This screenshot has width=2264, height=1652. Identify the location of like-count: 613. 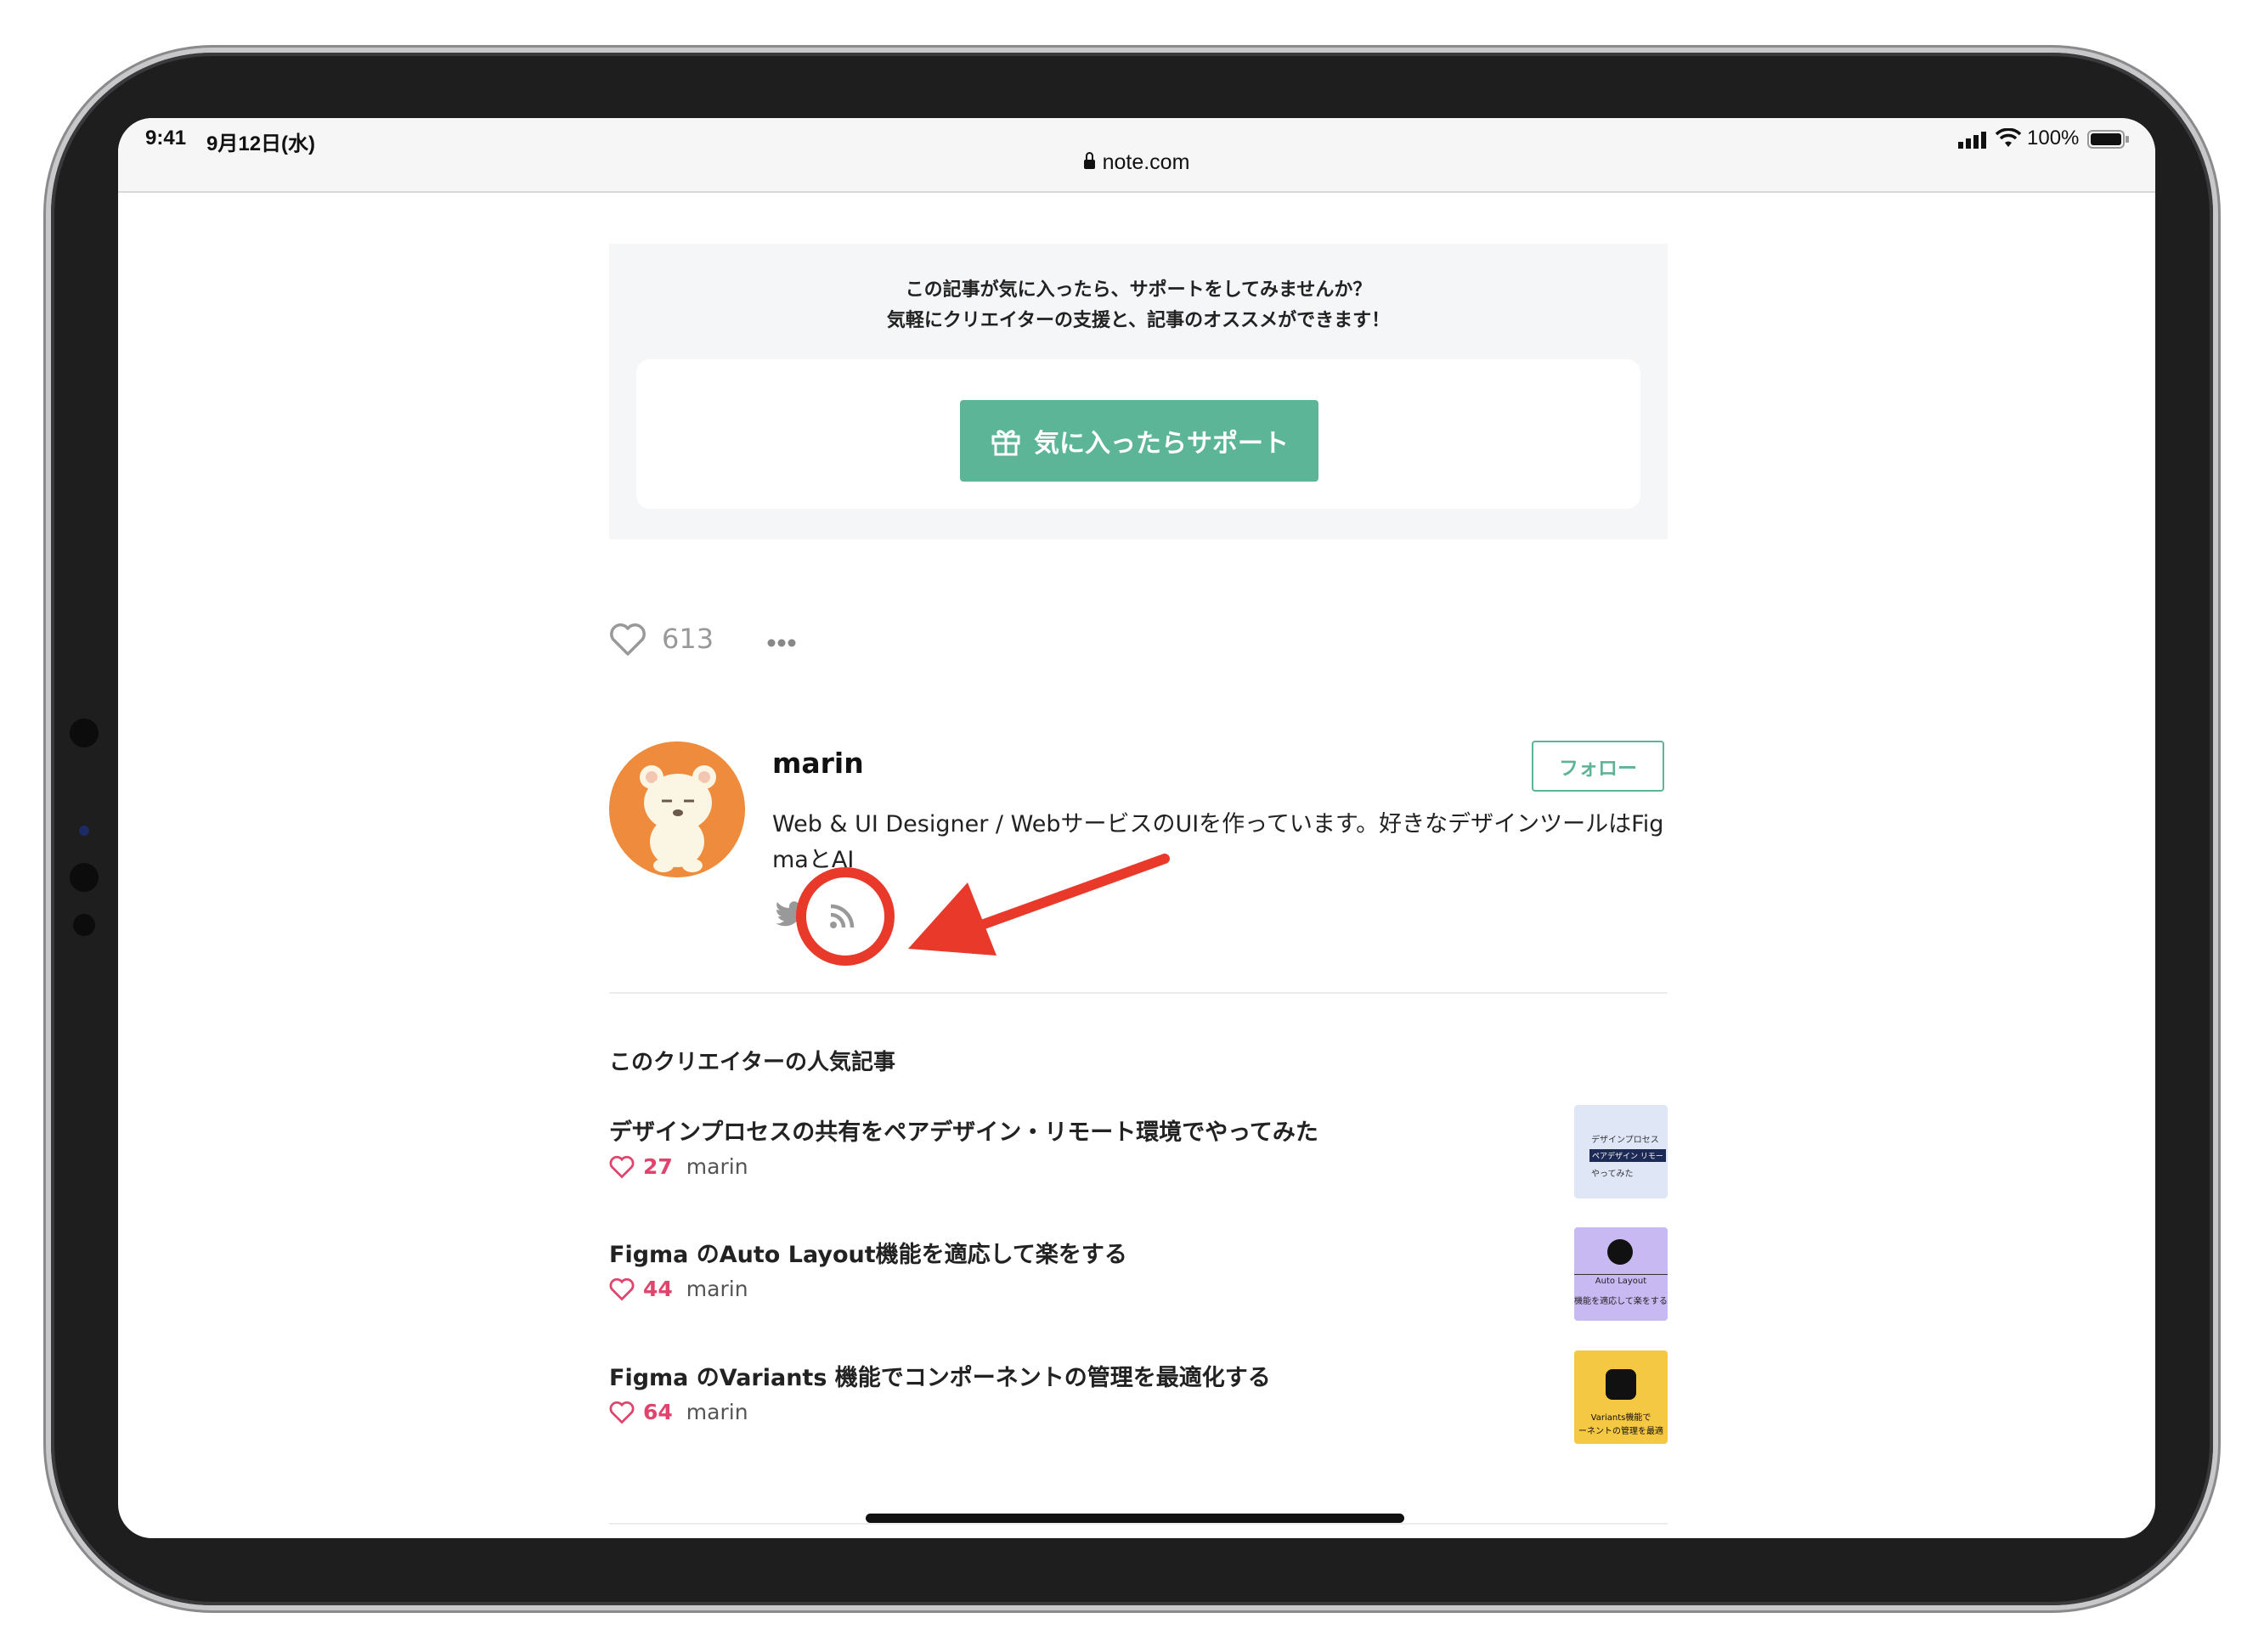
(688, 639).